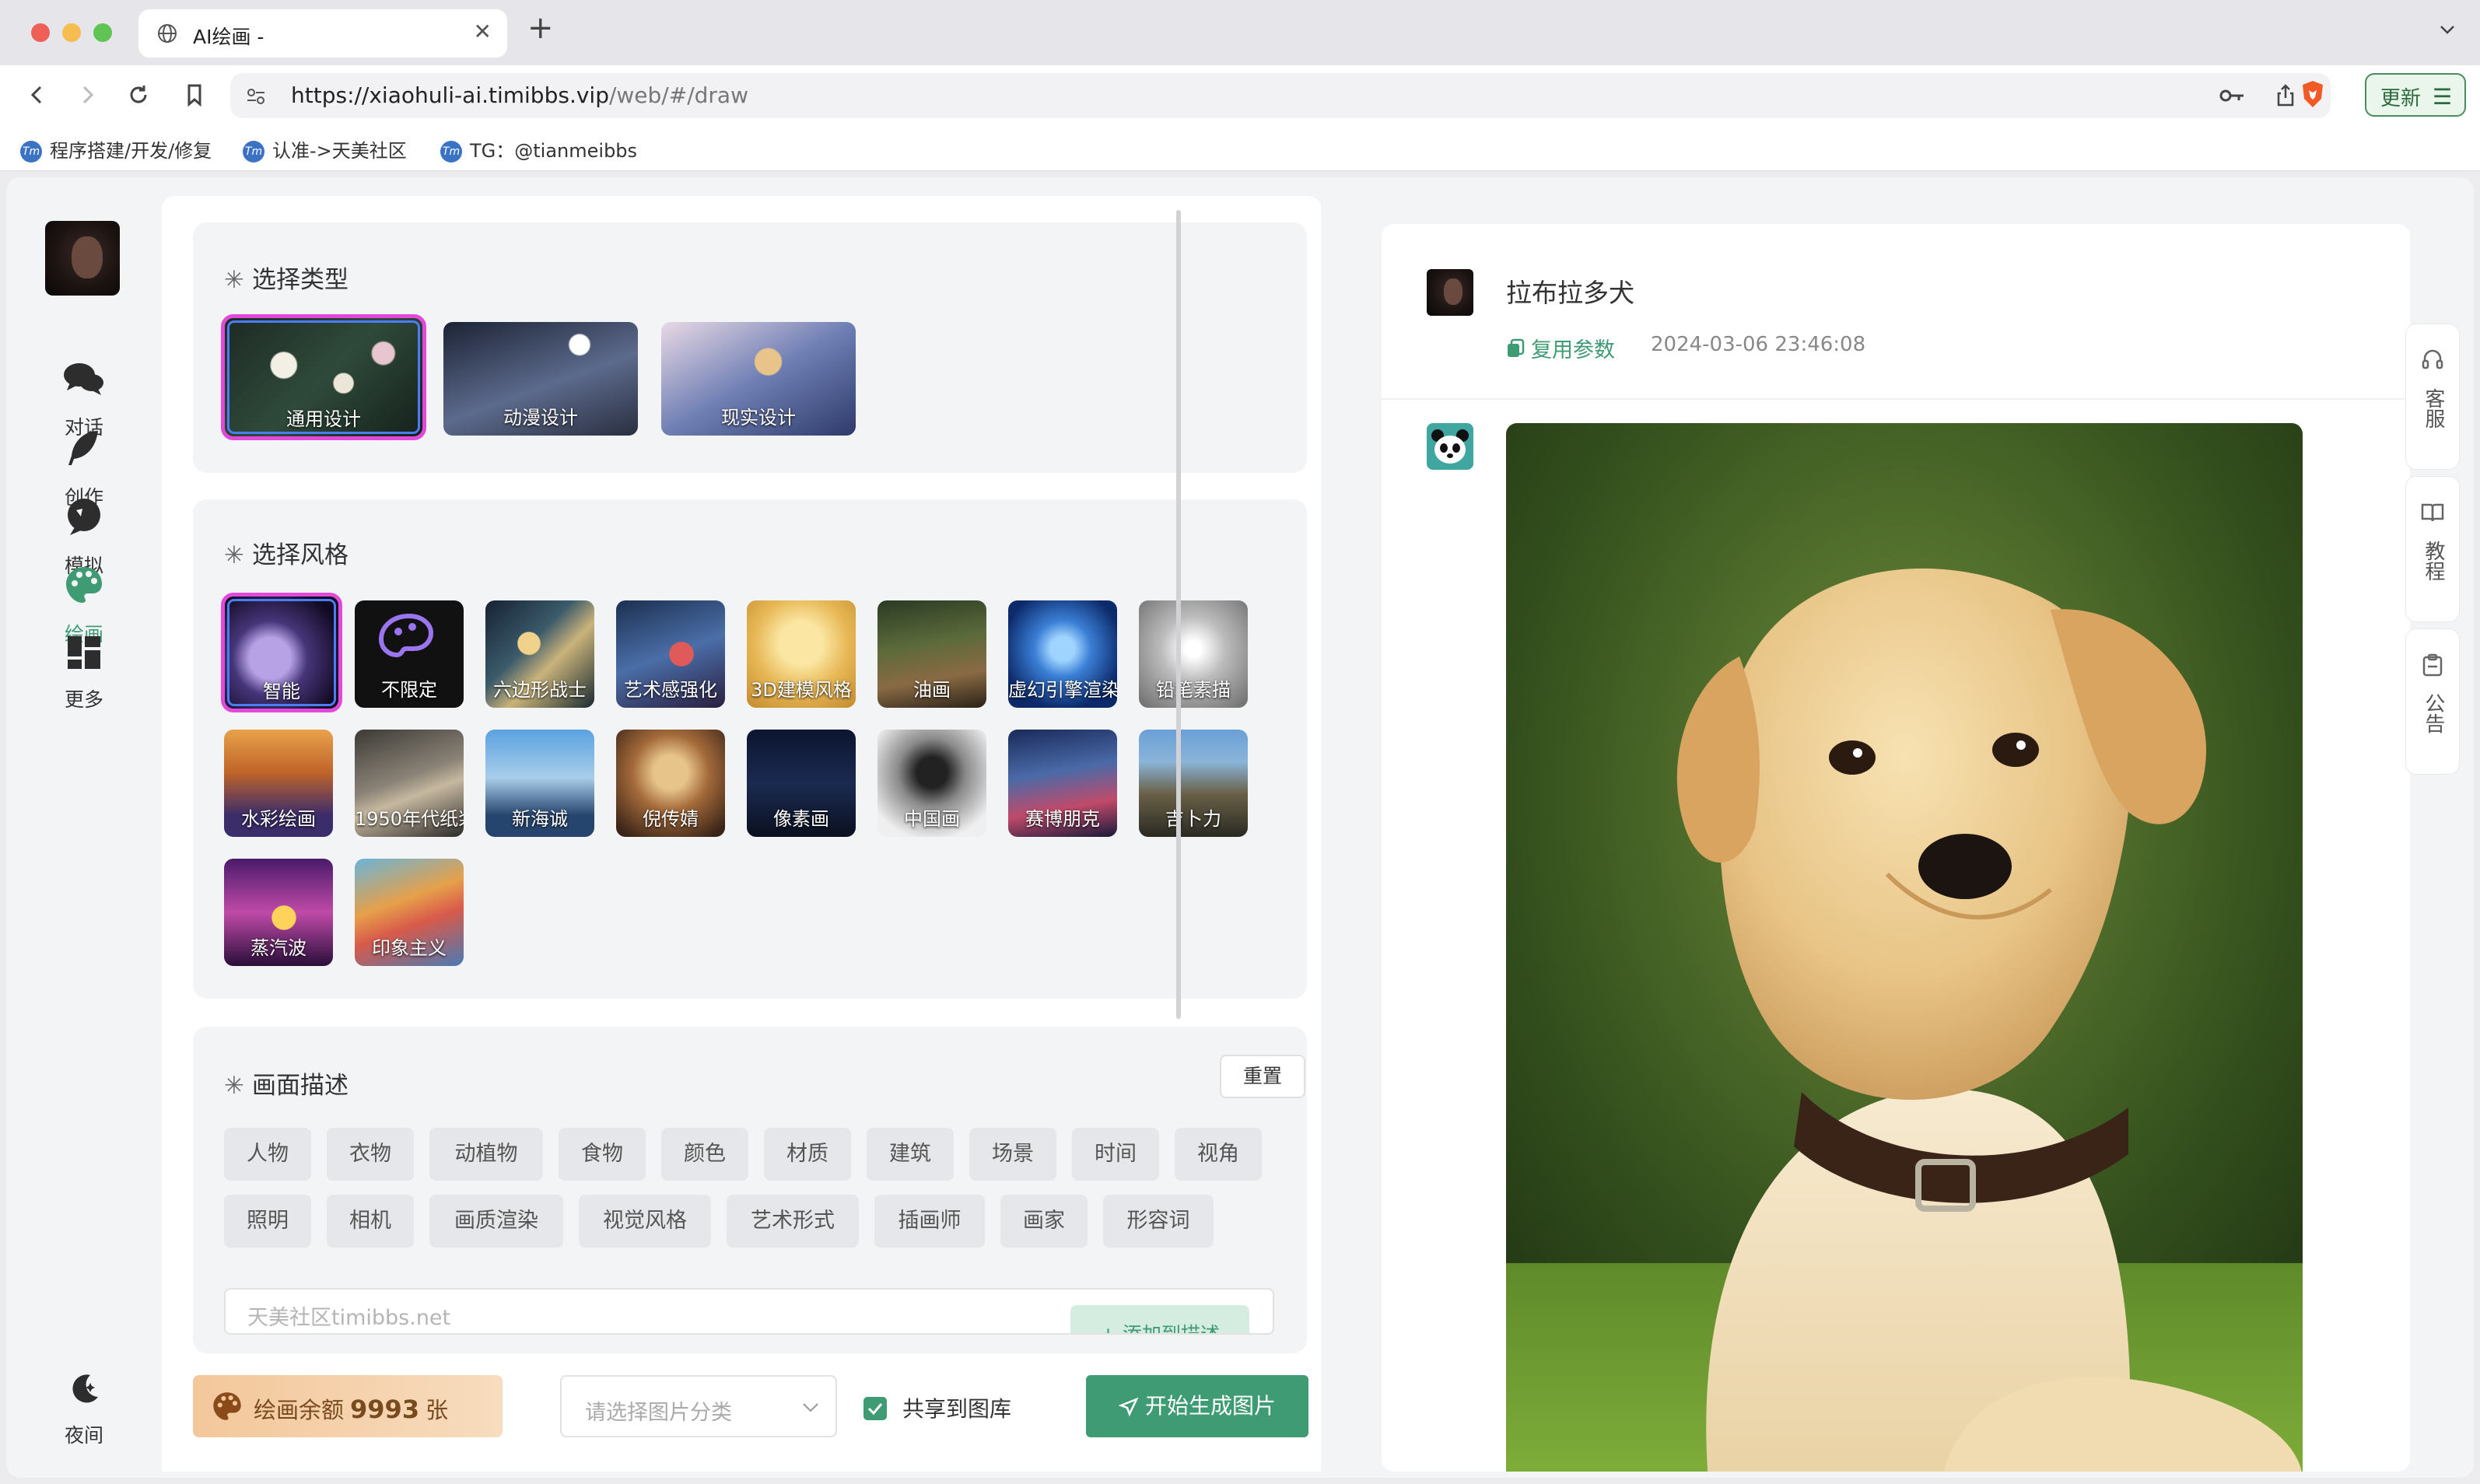 The height and width of the screenshot is (1484, 2480). Describe the element at coordinates (1240, 149) in the screenshot. I see `bookmarks-bar: Tm 程序搭建/开发/修复 Tm 认准->天美社区 Tm TG：@tianmeibbs` at that location.